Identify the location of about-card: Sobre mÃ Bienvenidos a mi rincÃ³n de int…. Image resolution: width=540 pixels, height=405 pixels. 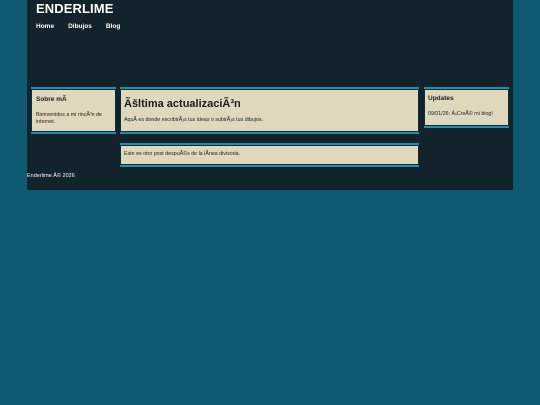
(73, 110).